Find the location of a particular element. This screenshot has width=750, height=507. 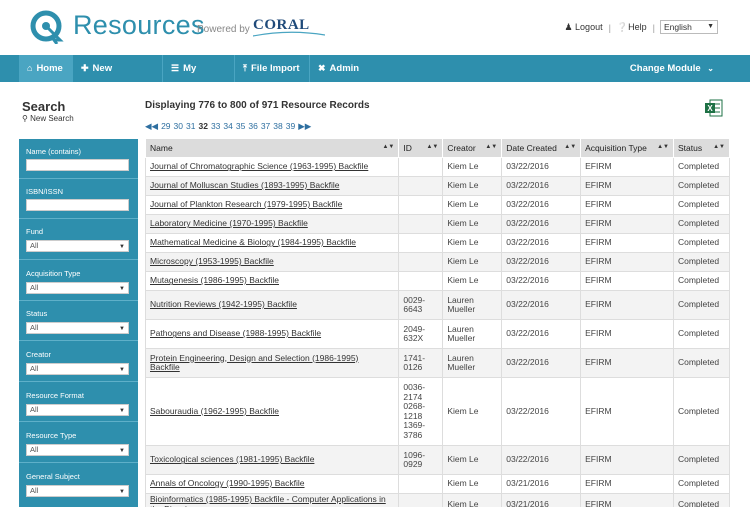

resource-type-select: All ▼ is located at coordinates (77, 450).